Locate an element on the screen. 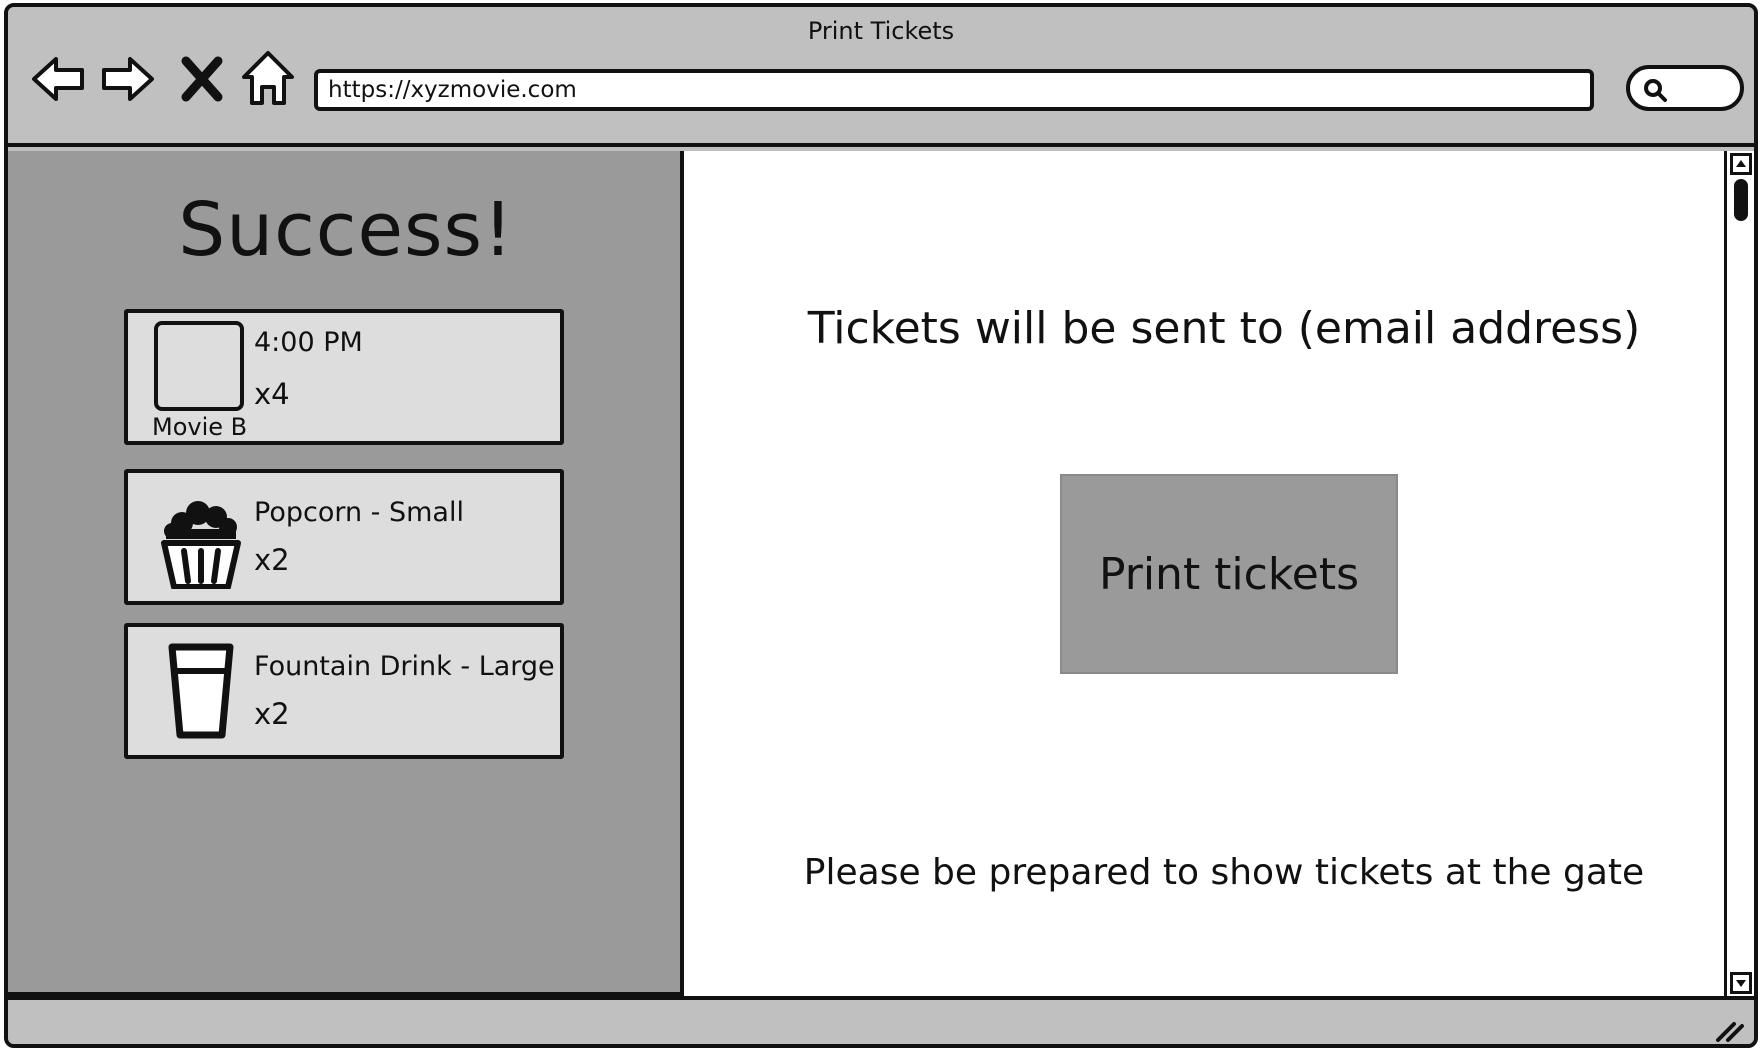  scrollbar-thumb is located at coordinates (1741, 200).